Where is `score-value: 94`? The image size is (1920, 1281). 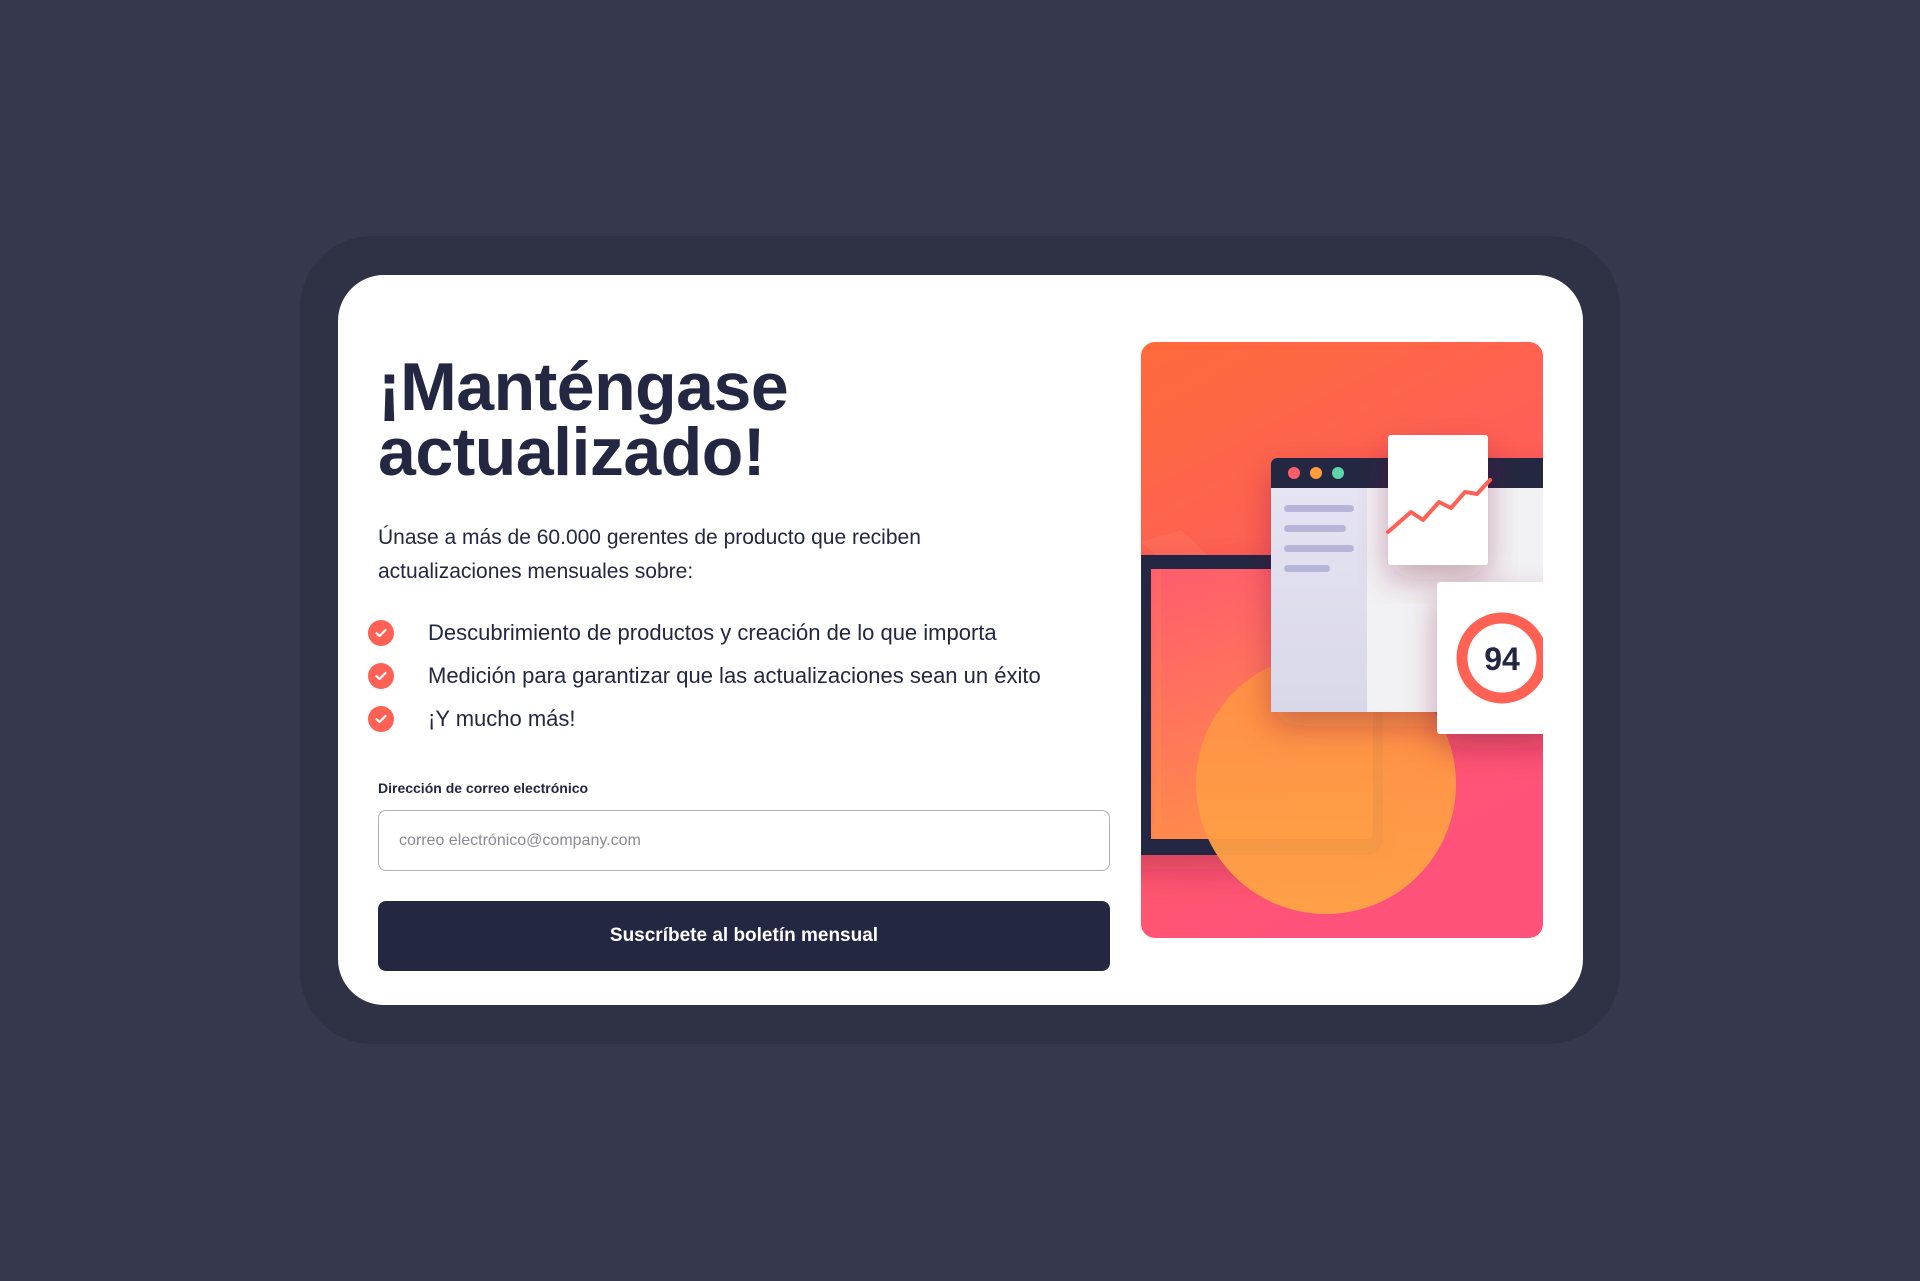 score-value: 94 is located at coordinates (1502, 659).